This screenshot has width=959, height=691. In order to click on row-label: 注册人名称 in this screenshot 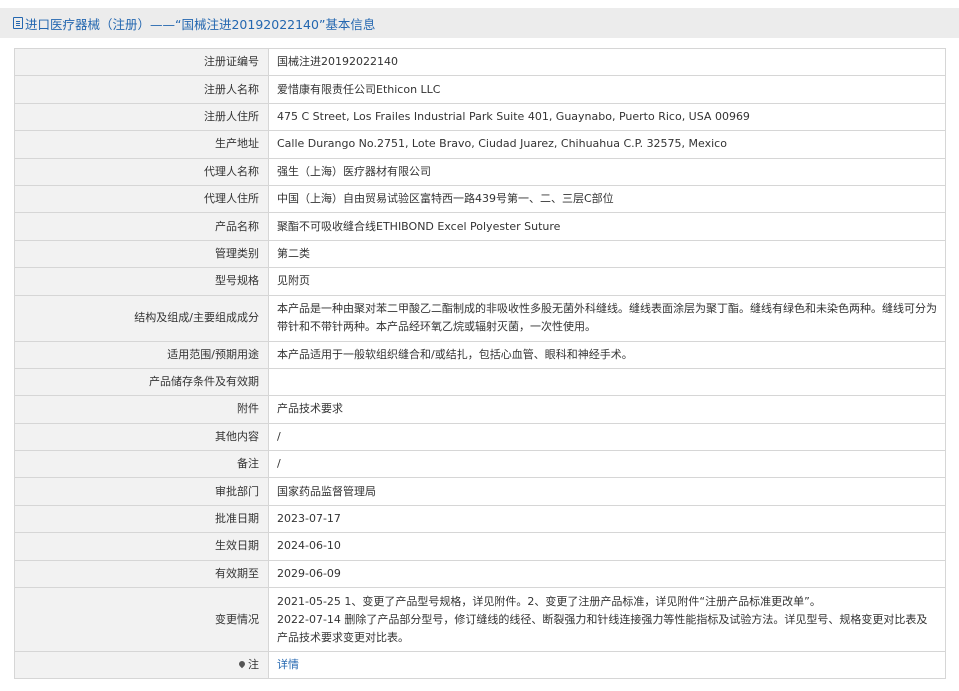, I will do `click(141, 89)`.